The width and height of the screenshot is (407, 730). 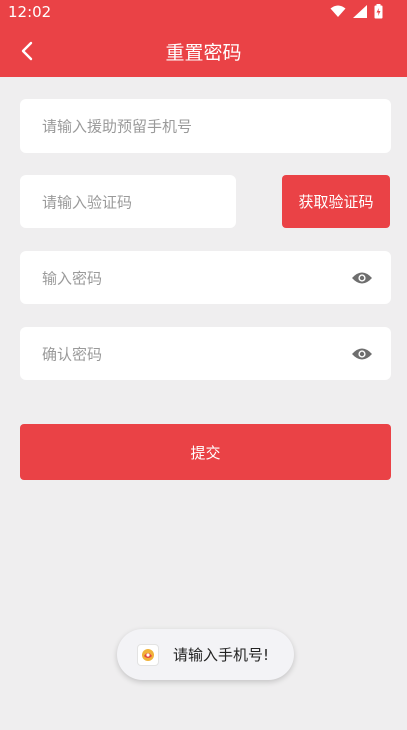 What do you see at coordinates (203, 53) in the screenshot?
I see `page-title: 重置密码` at bounding box center [203, 53].